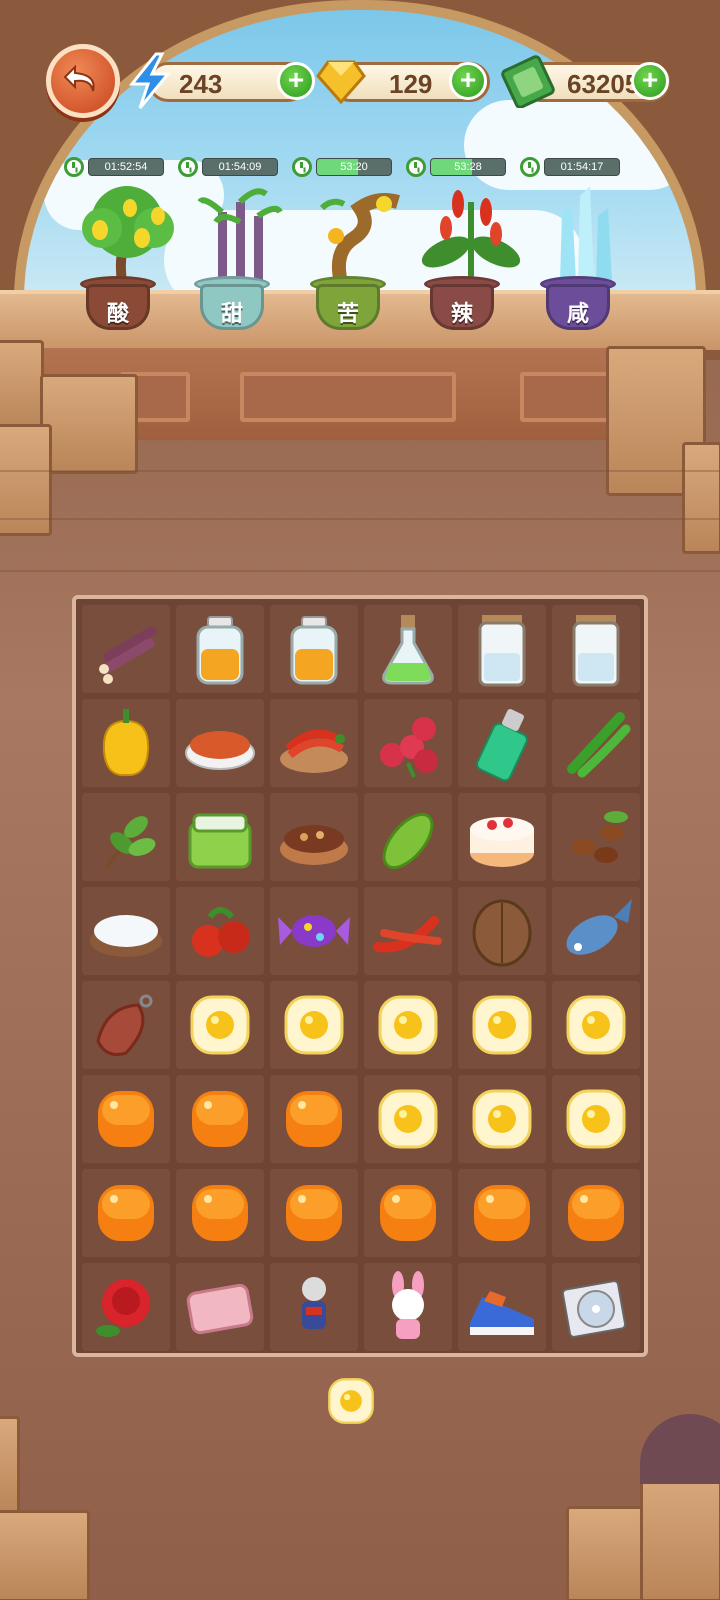 The width and height of the screenshot is (720, 1600). I want to click on strawberry-cake-icon, so click(502, 842).